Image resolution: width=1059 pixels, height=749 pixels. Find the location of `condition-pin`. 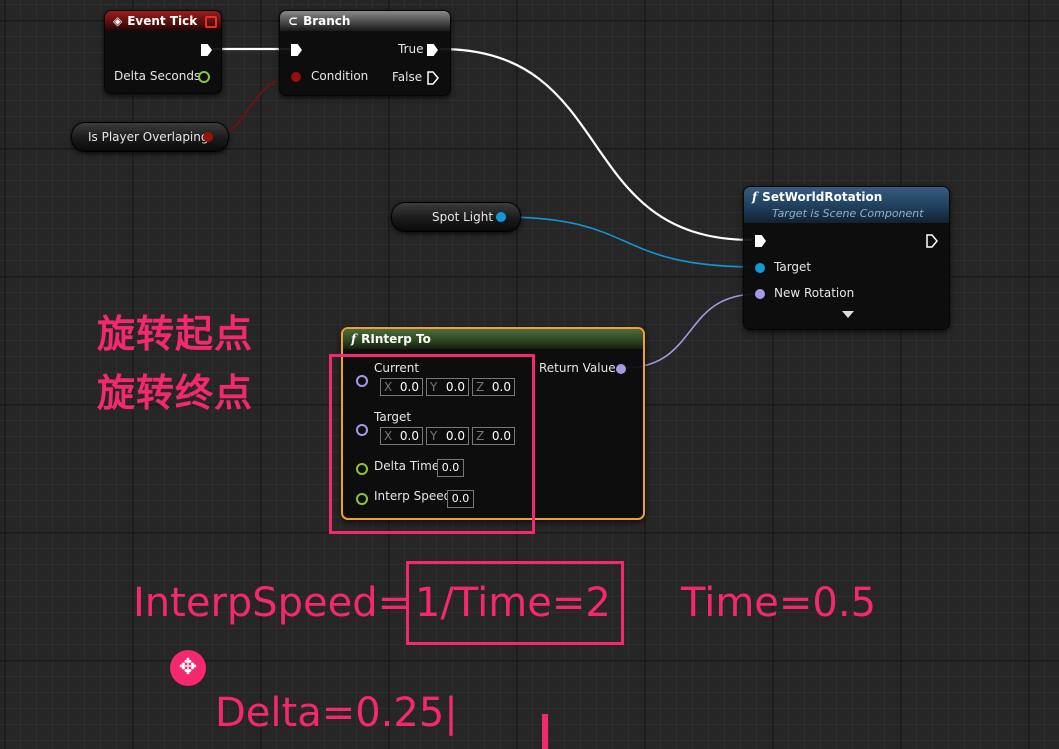

condition-pin is located at coordinates (296, 77).